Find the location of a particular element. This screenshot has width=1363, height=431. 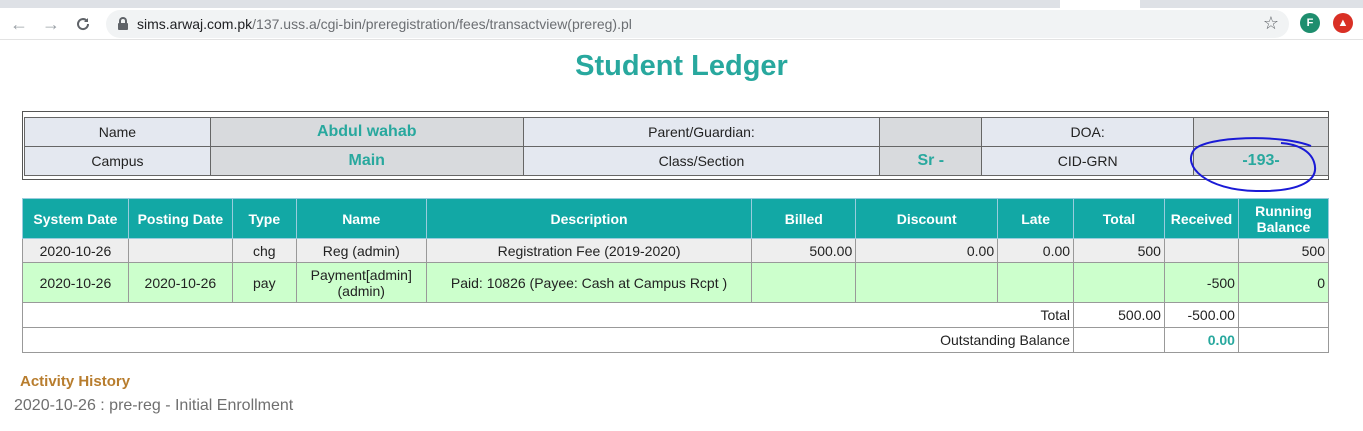

header-running-balance: Running Balance is located at coordinates (1283, 218).